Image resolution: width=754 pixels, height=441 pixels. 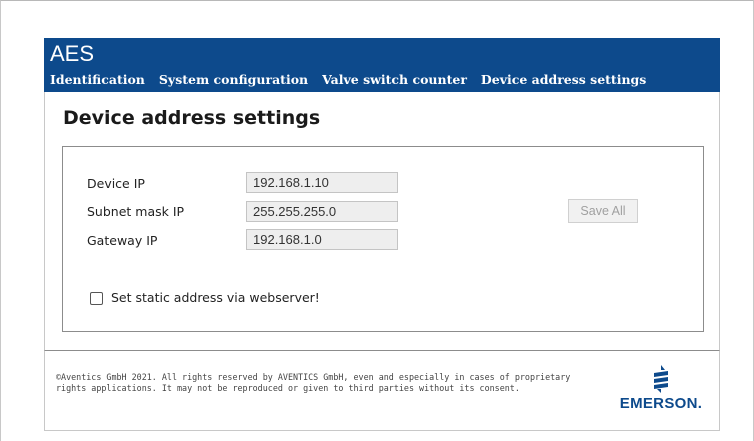 What do you see at coordinates (192, 118) in the screenshot?
I see `page-title: Device address settings` at bounding box center [192, 118].